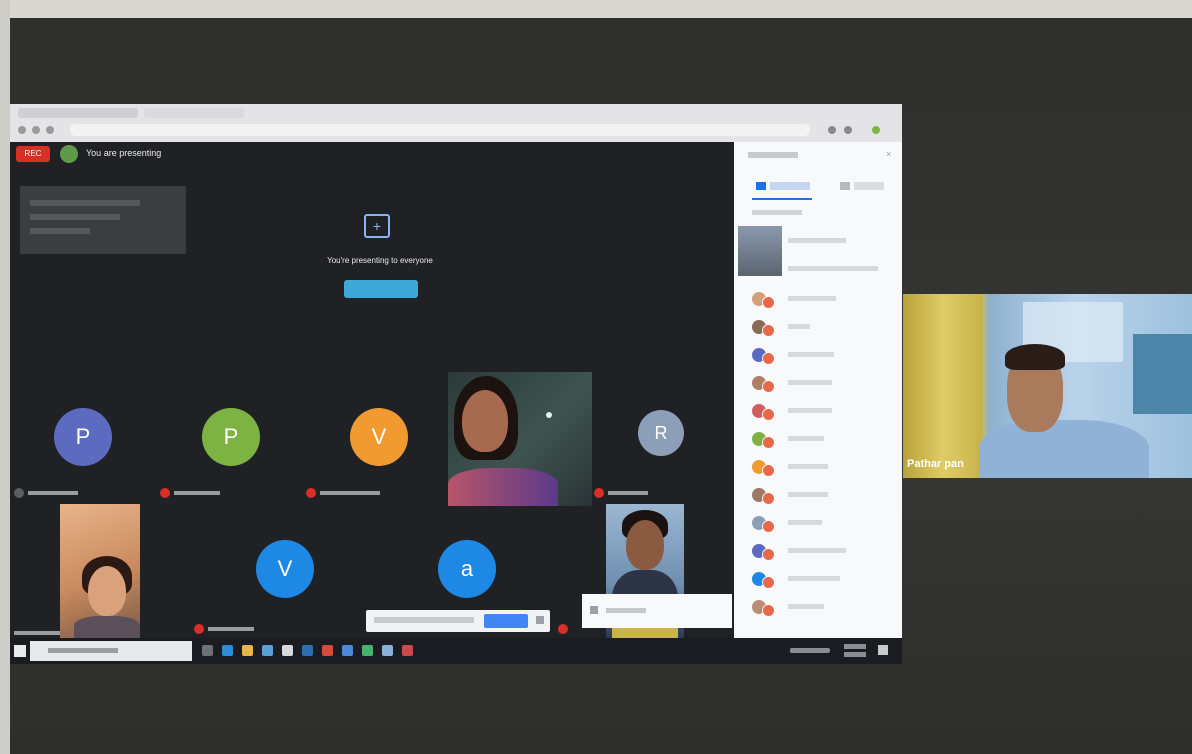 The height and width of the screenshot is (754, 1192). Describe the element at coordinates (69, 154) in the screenshot. I see `presenter-avatar` at that location.